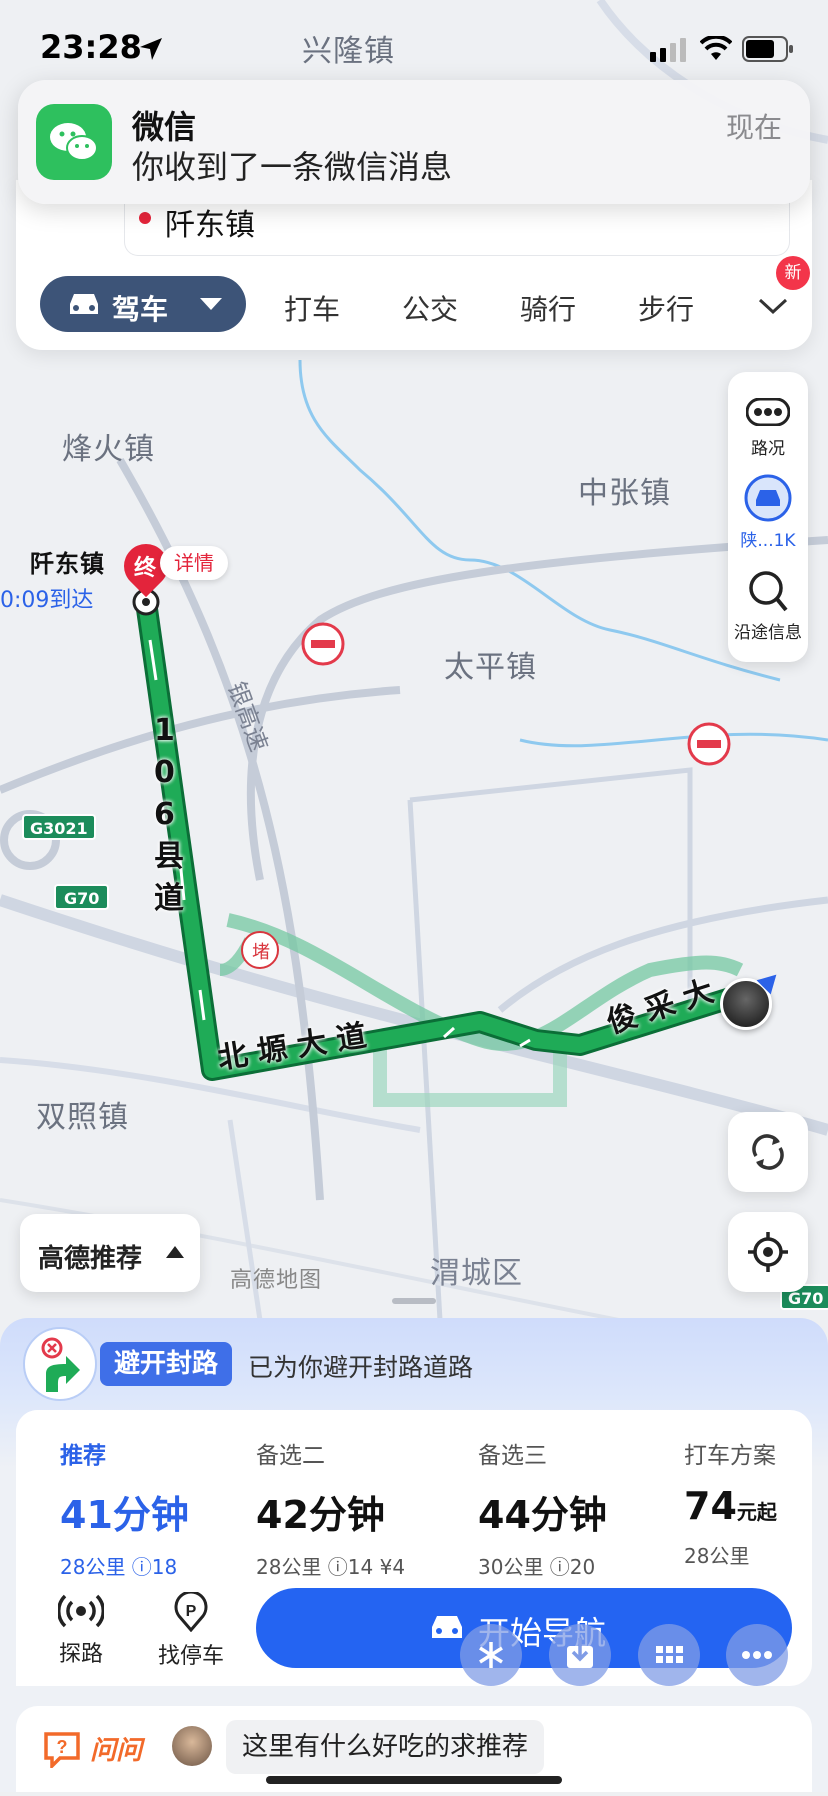 The width and height of the screenshot is (828, 1796). Describe the element at coordinates (194, 563) in the screenshot. I see `end-detail-link: 详情` at that location.